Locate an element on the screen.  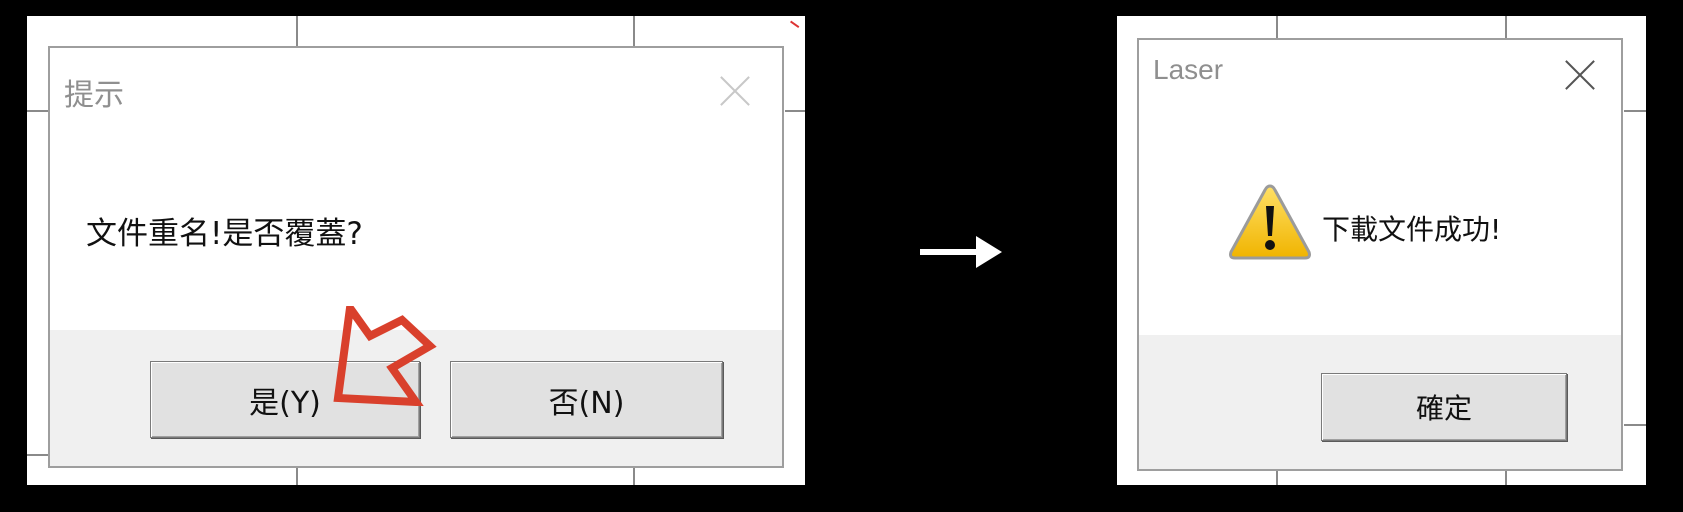
dialog-message: 下載文件成功! is located at coordinates (1412, 229).